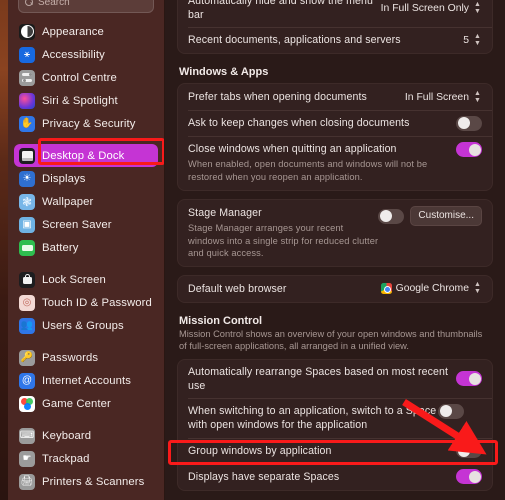 The image size is (505, 500). I want to click on sidebar-item-lock-screen: Lock Screen, so click(86, 279).